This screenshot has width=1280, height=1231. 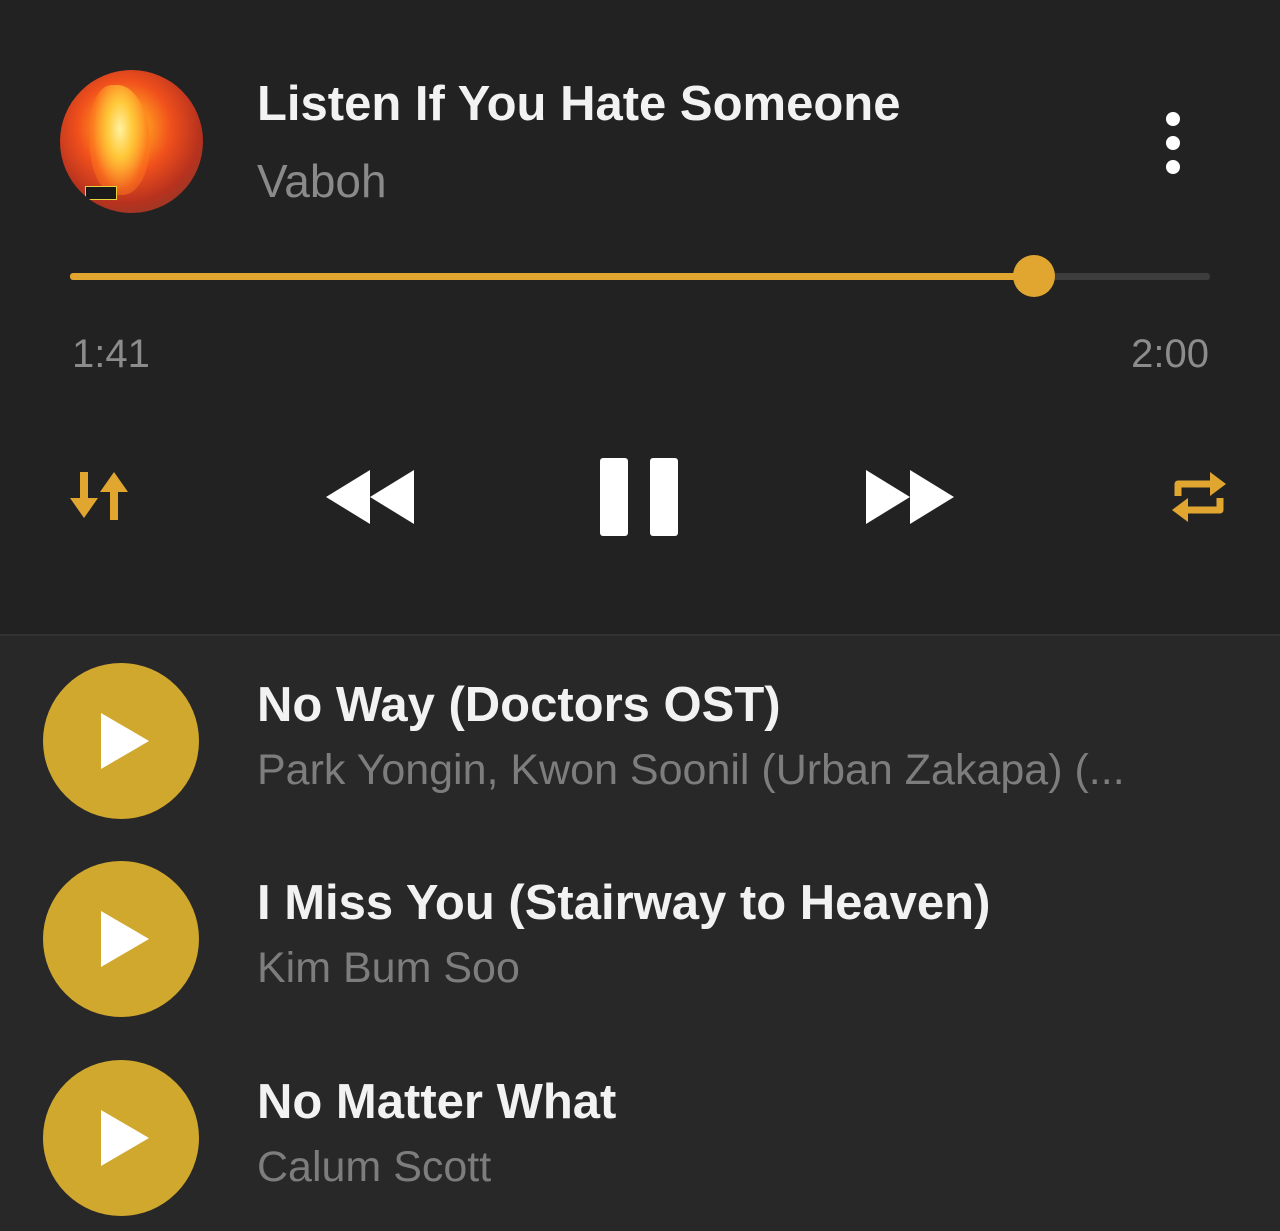 I want to click on more-options-button, so click(x=1173, y=143).